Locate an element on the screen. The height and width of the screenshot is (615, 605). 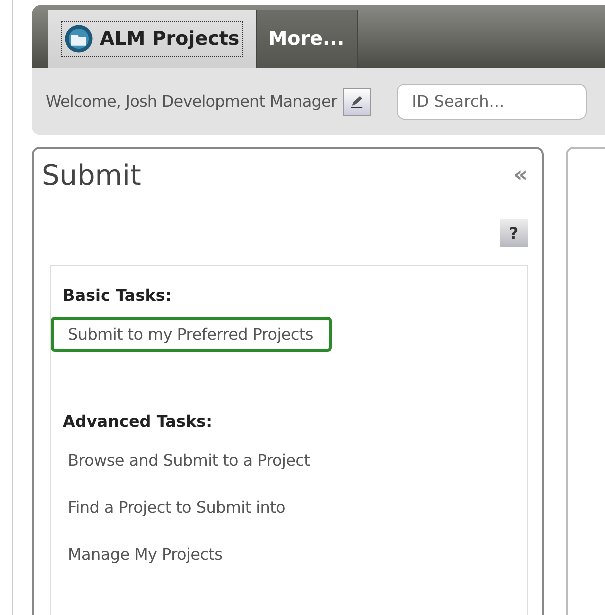
tab: ALM Projects is located at coordinates (152, 39).